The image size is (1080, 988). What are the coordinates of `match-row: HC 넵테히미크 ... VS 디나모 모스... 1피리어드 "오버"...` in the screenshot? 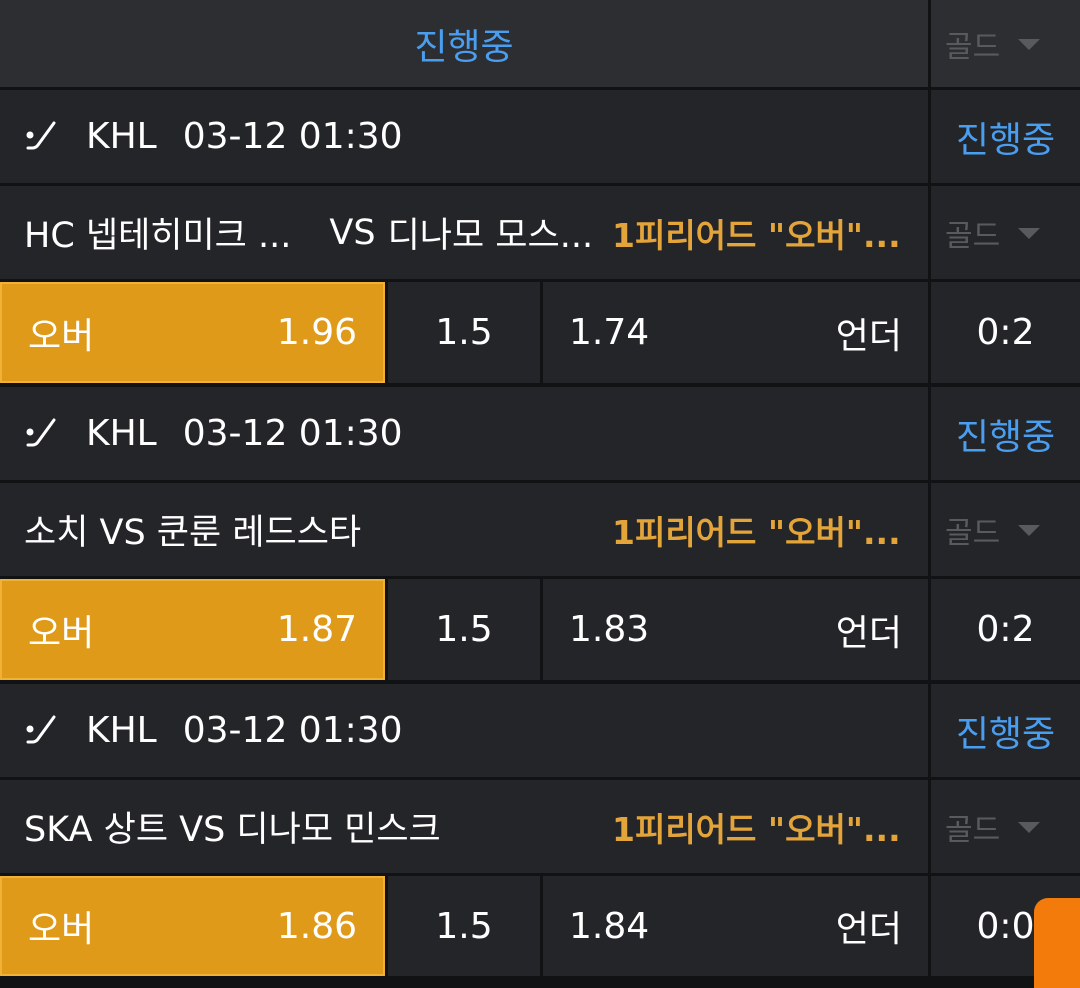 It's located at (464, 232).